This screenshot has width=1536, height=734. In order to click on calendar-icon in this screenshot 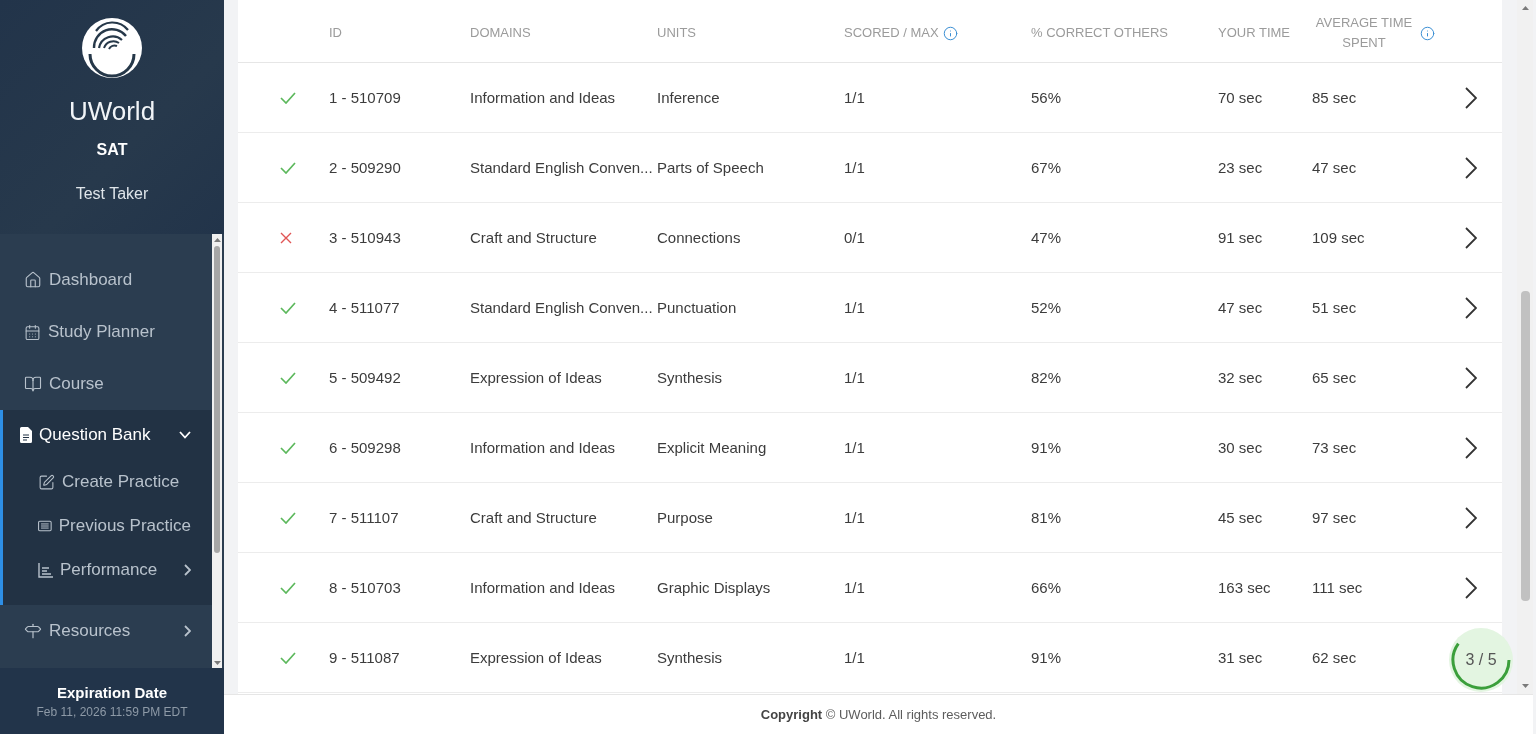, I will do `click(32, 332)`.